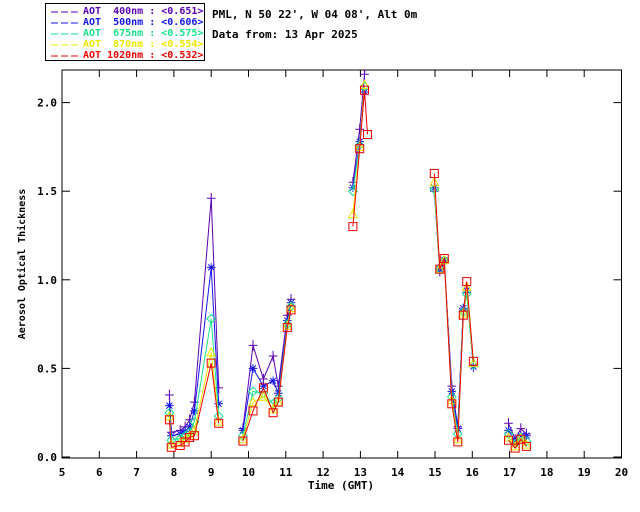 Image resolution: width=640 pixels, height=512 pixels. What do you see at coordinates (174, 472) in the screenshot?
I see `x-tick-label: 8` at bounding box center [174, 472].